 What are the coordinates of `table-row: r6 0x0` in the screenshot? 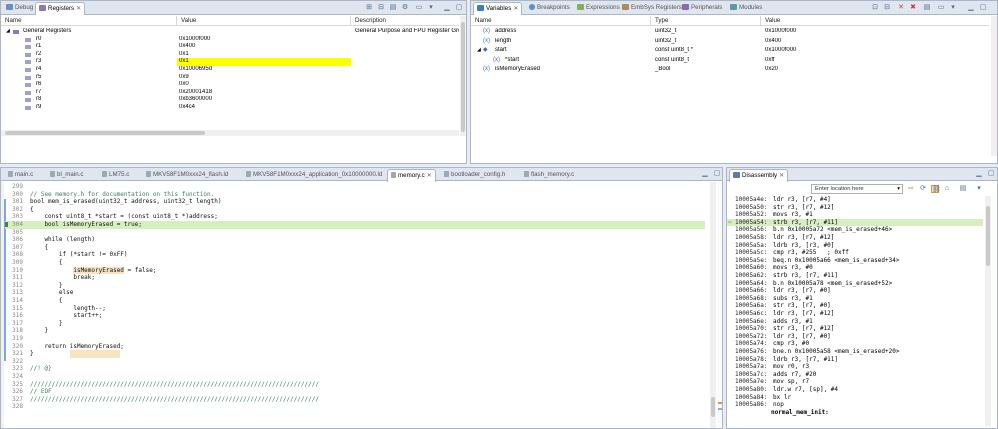 It's located at (230, 85).